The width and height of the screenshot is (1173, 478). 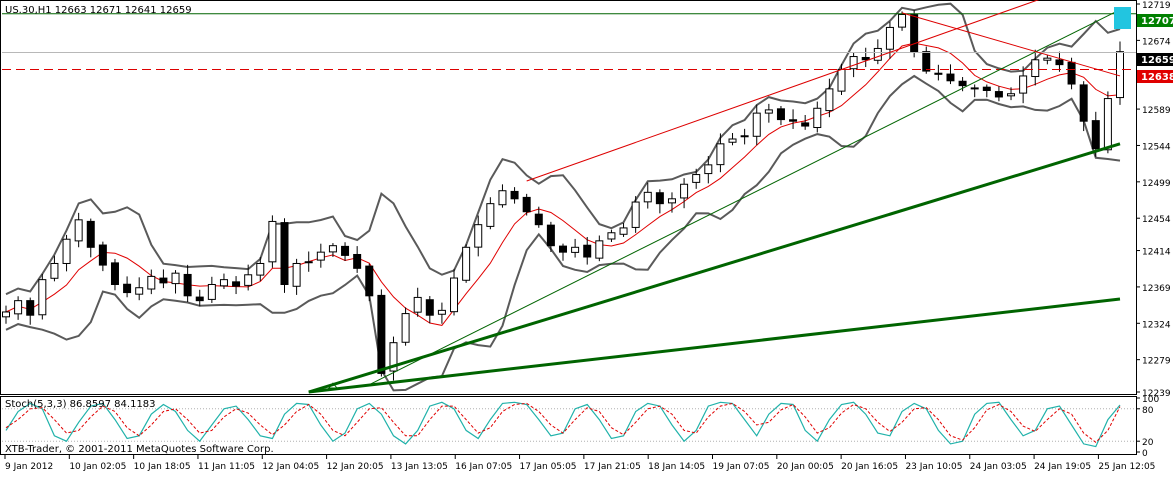 I want to click on price-label-current: 12659, so click(x=1155, y=59).